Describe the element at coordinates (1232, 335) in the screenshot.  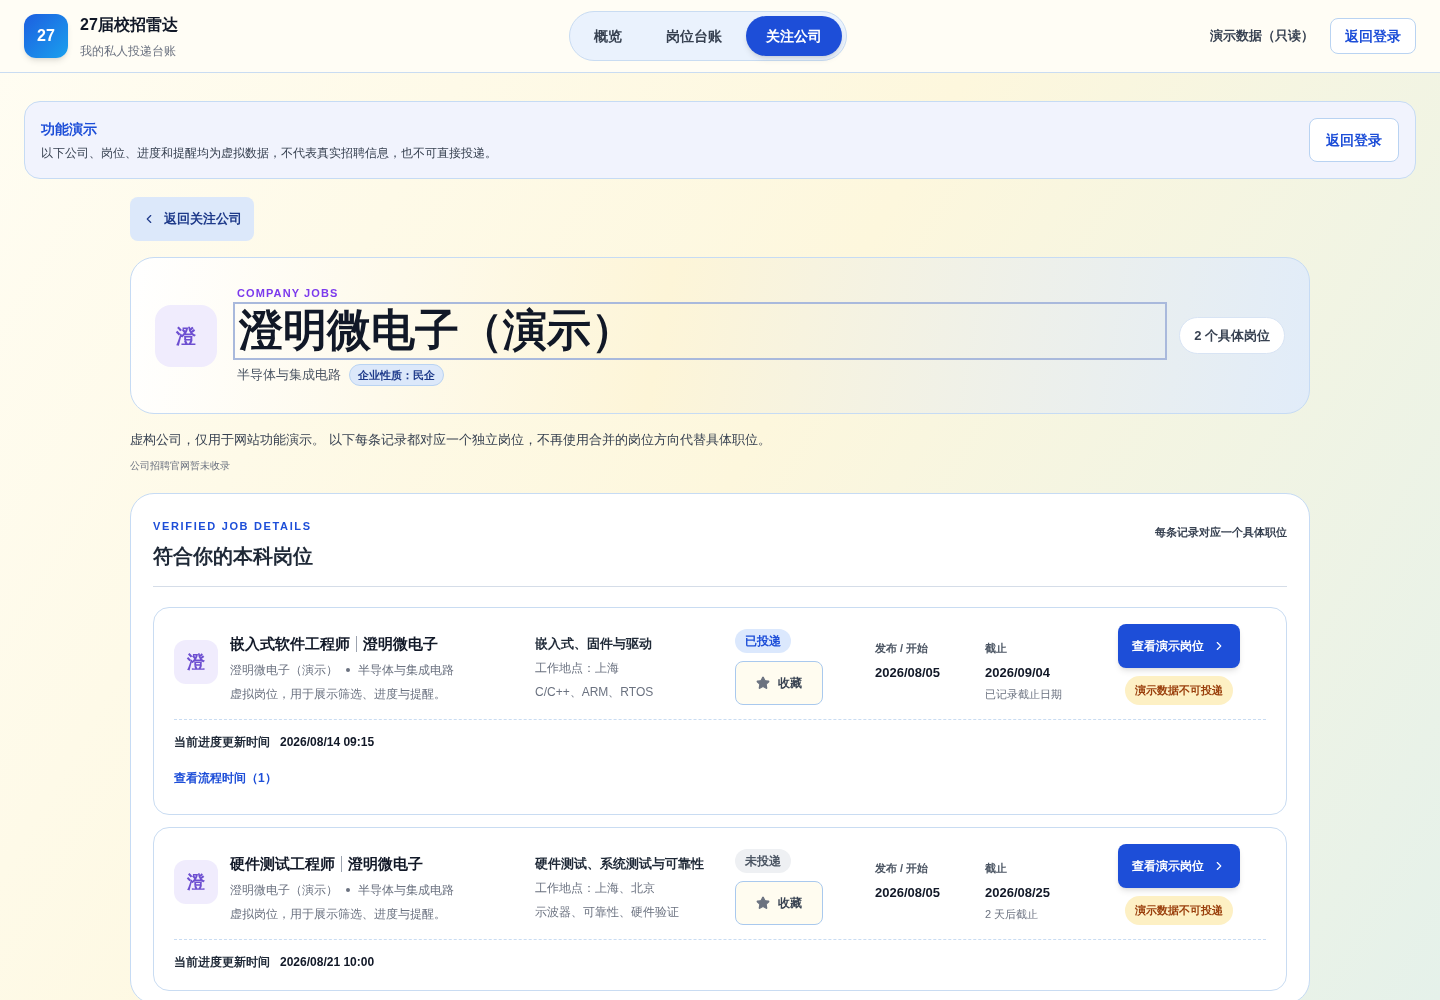
I see `job-count-badge: 2 个具体岗位` at that location.